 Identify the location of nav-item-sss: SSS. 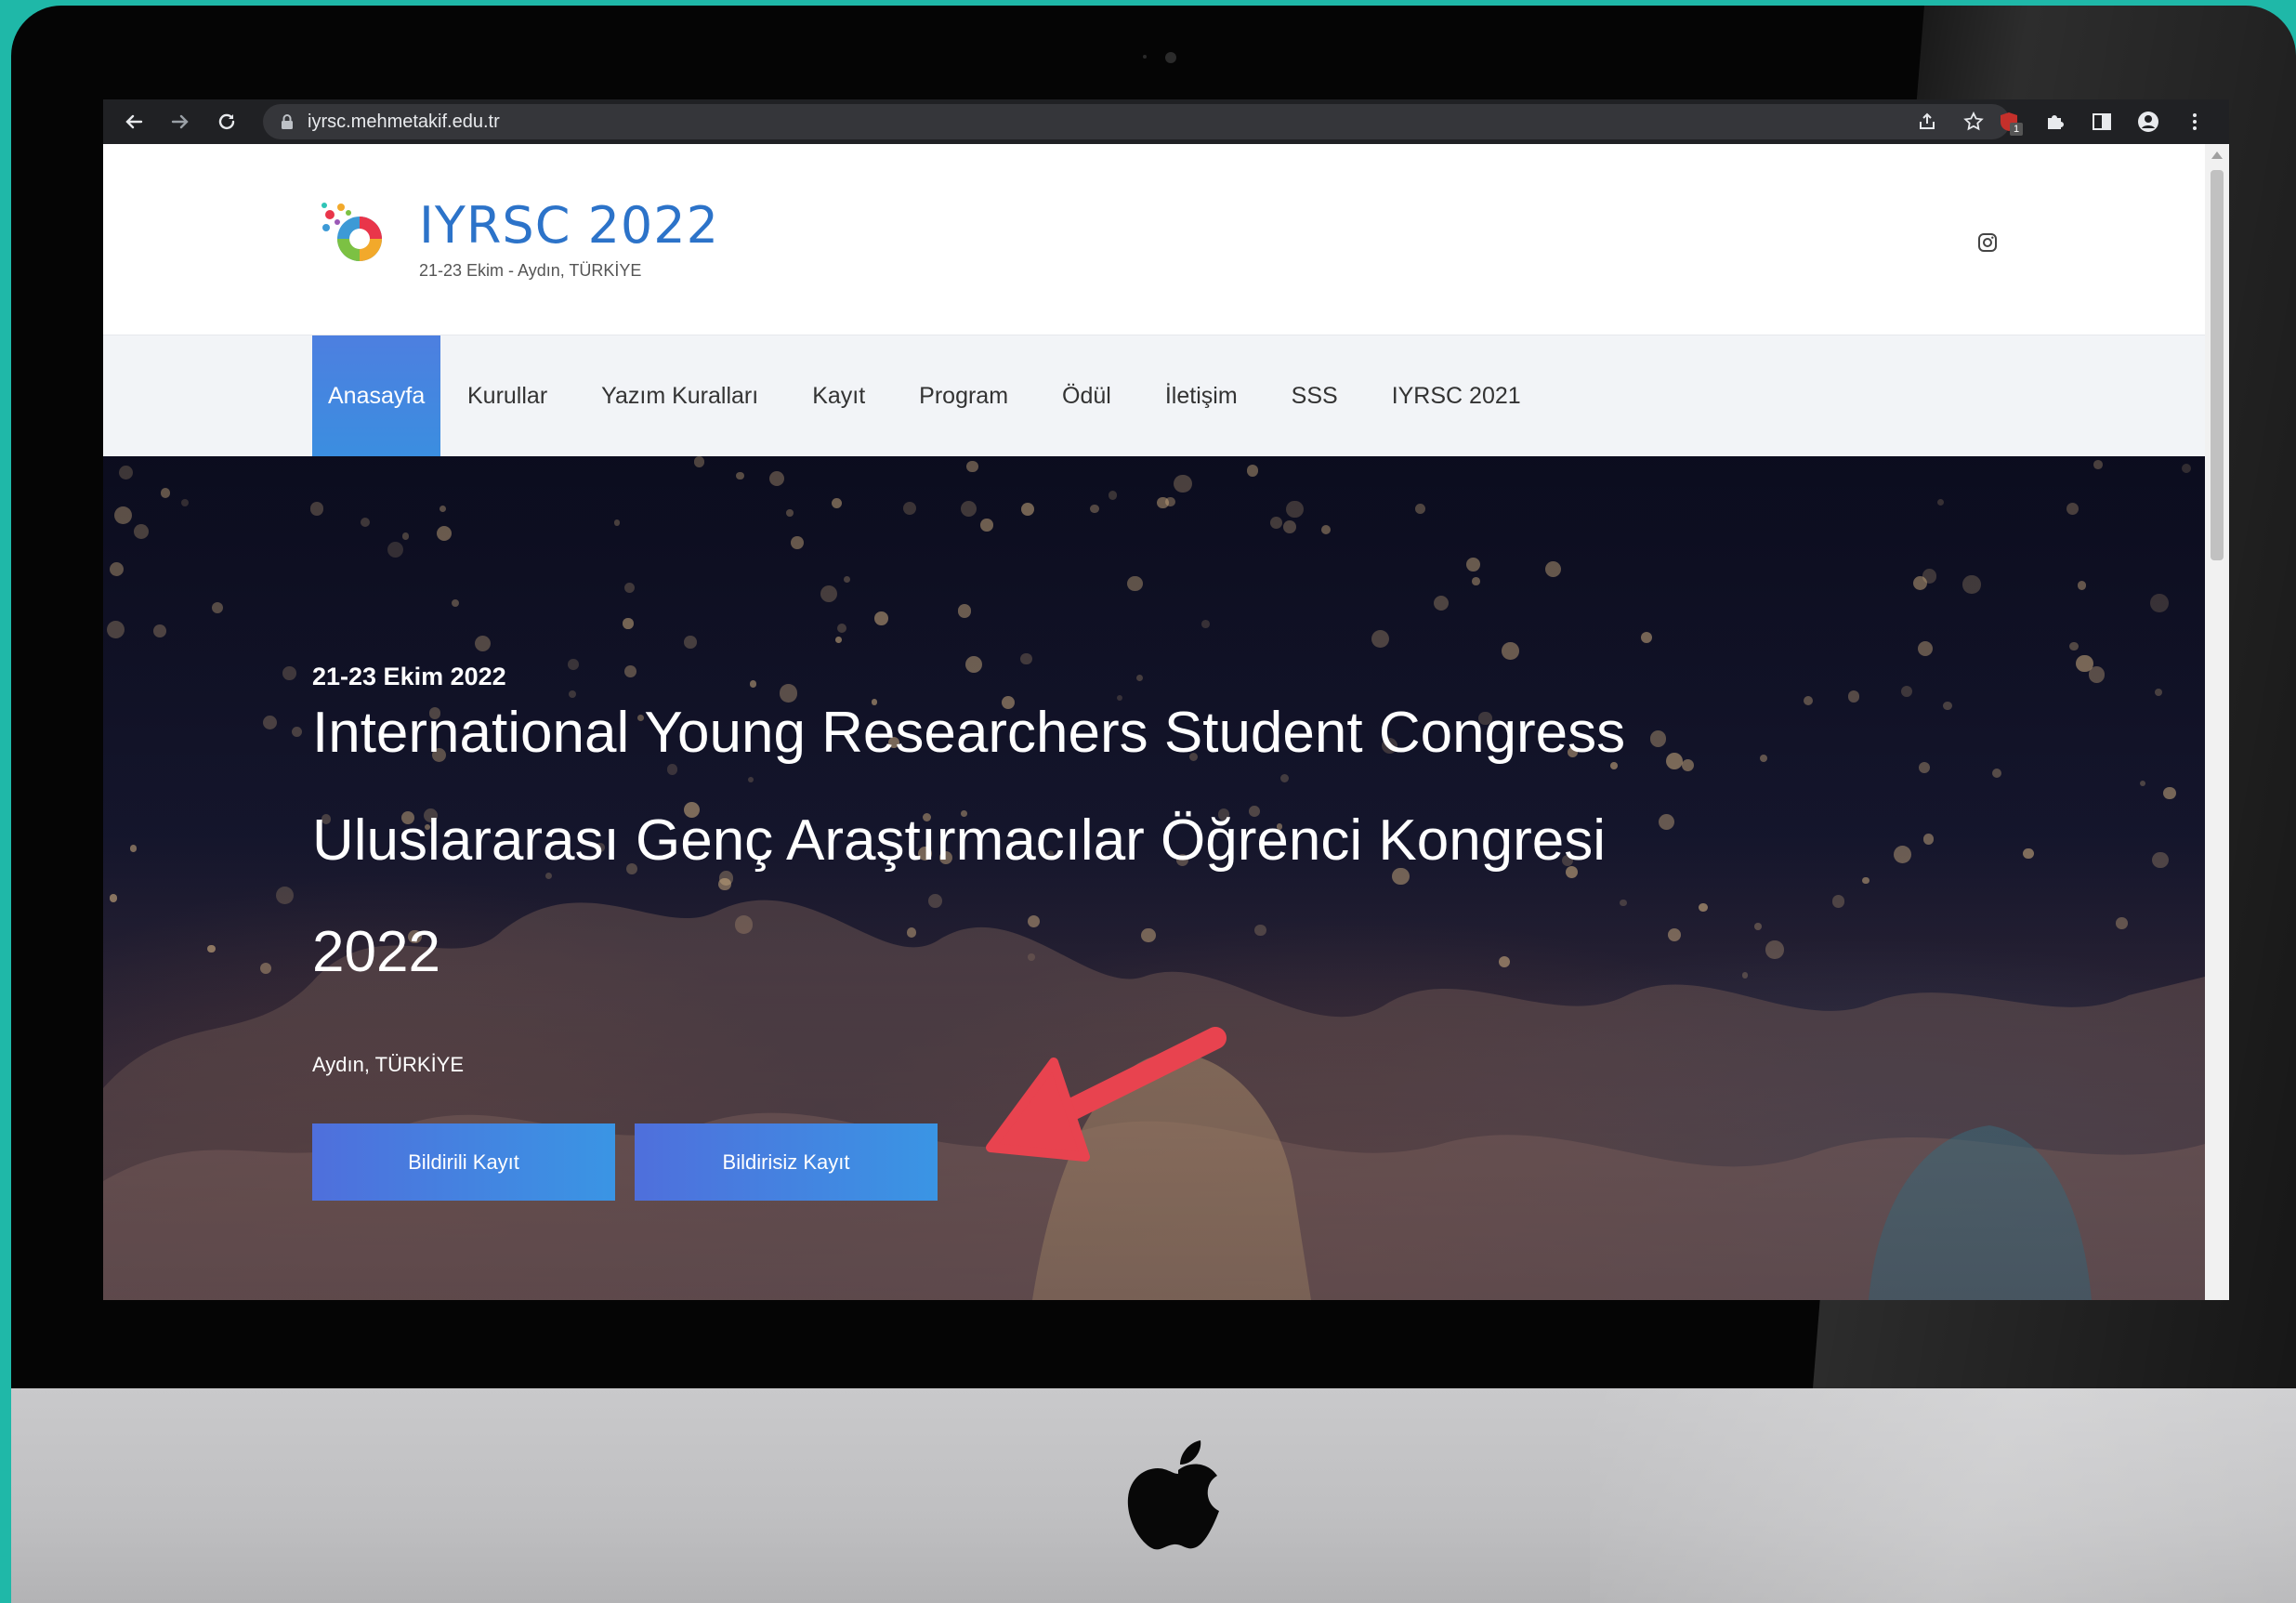
(1315, 396).